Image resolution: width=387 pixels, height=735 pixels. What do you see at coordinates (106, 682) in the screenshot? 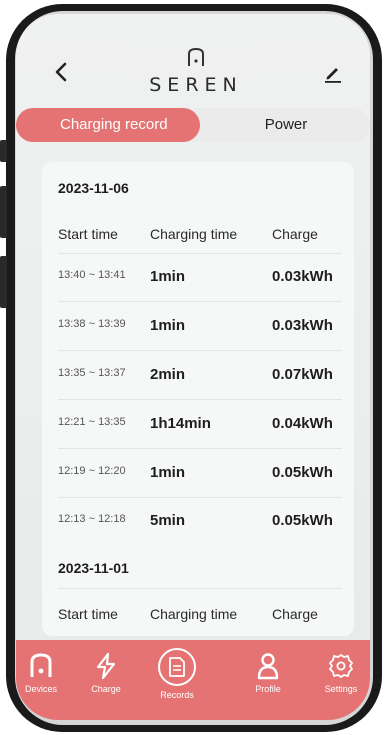
I see `nav-charge: Charge` at bounding box center [106, 682].